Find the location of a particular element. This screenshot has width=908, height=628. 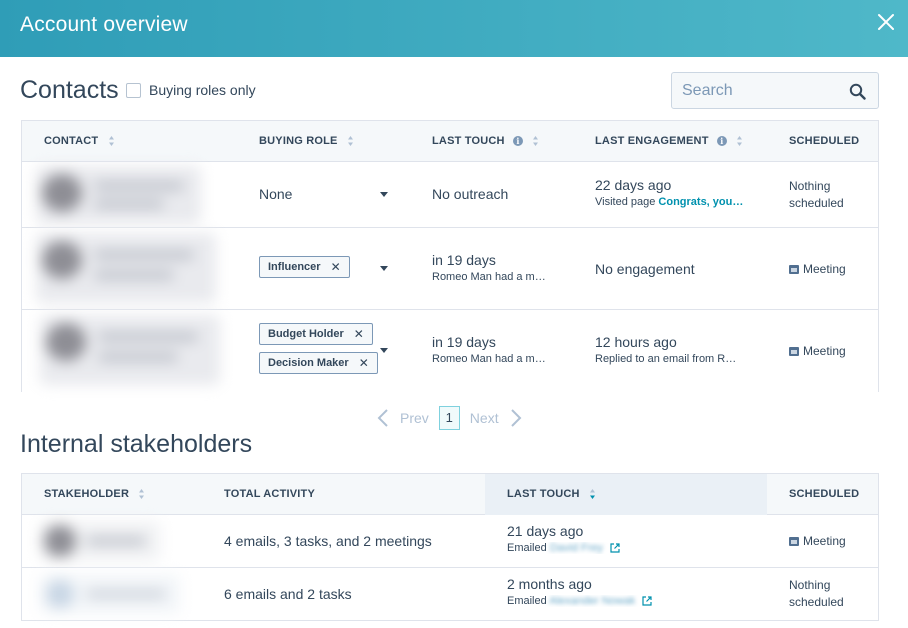

pagination: Prev 1 Next is located at coordinates (449, 418).